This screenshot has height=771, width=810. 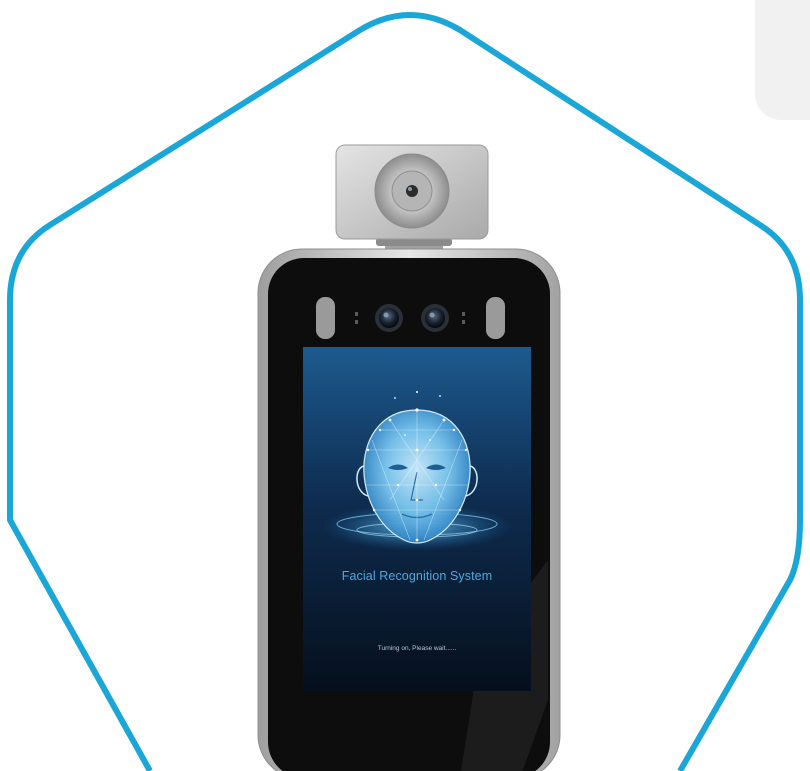 I want to click on screen-title: Facial Recognition System, so click(x=417, y=576).